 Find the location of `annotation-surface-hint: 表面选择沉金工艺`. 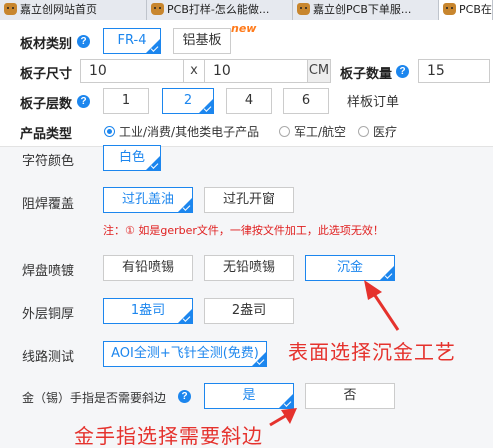

annotation-surface-hint: 表面选择沉金工艺 is located at coordinates (372, 352).